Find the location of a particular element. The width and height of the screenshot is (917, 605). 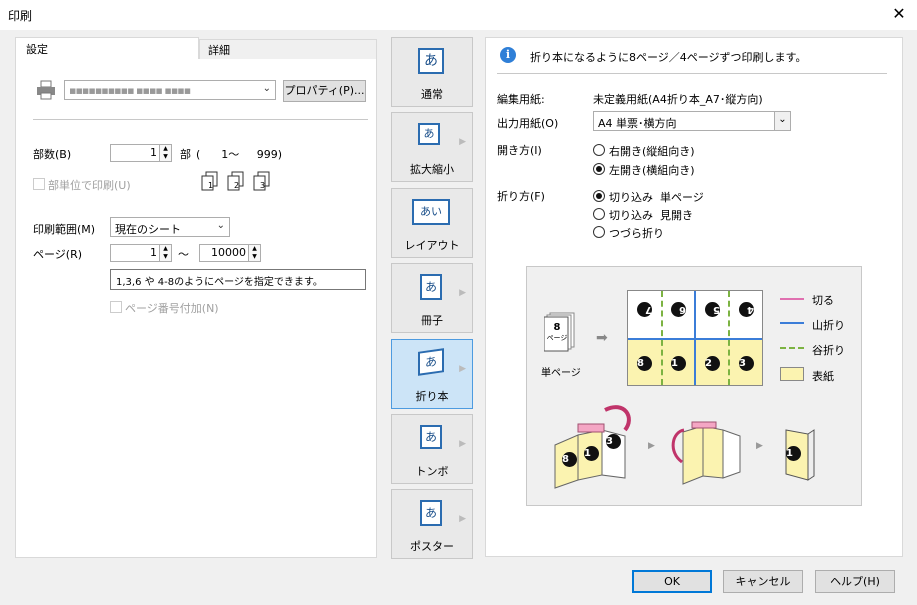

output-paper-label: 出力用紙(O) is located at coordinates (528, 123).